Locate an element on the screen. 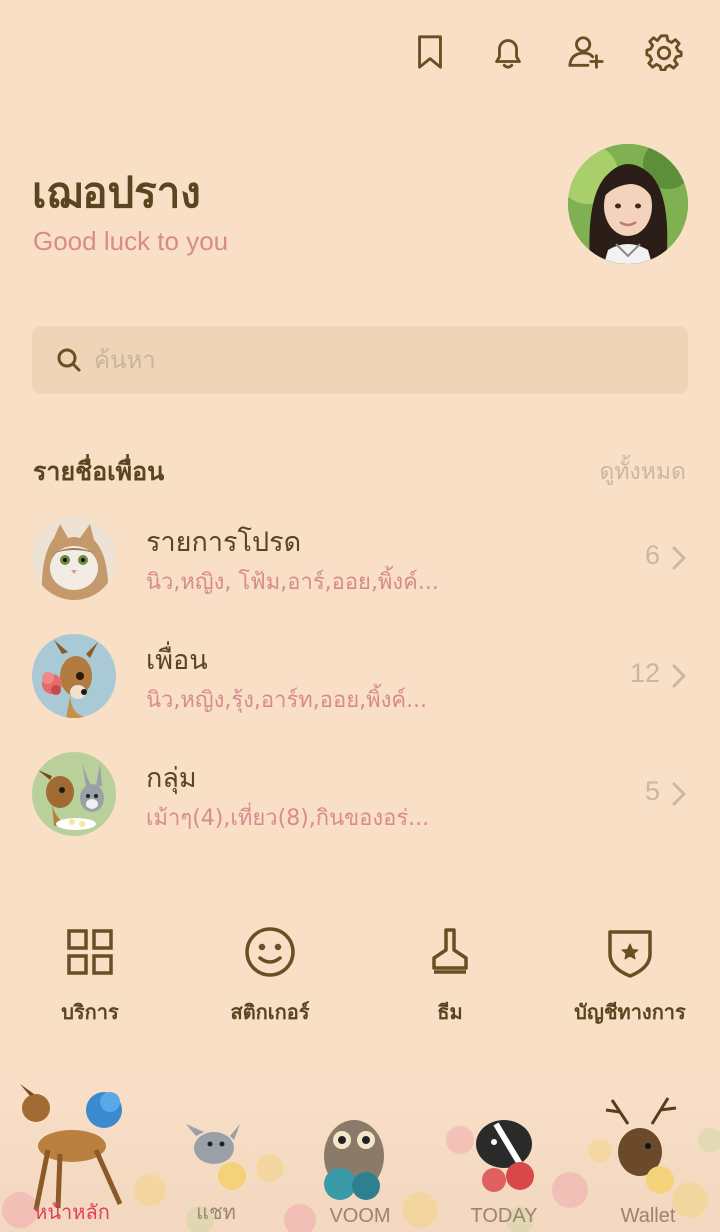 The image size is (720, 1232). shortcut-label: สติกเกอร์ is located at coordinates (270, 1012).